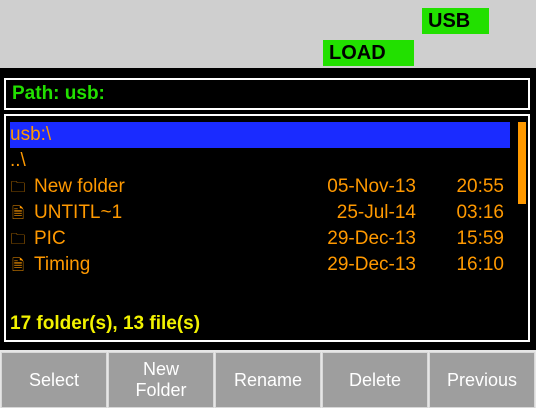  I want to click on entry-name: New folder, so click(79, 186).